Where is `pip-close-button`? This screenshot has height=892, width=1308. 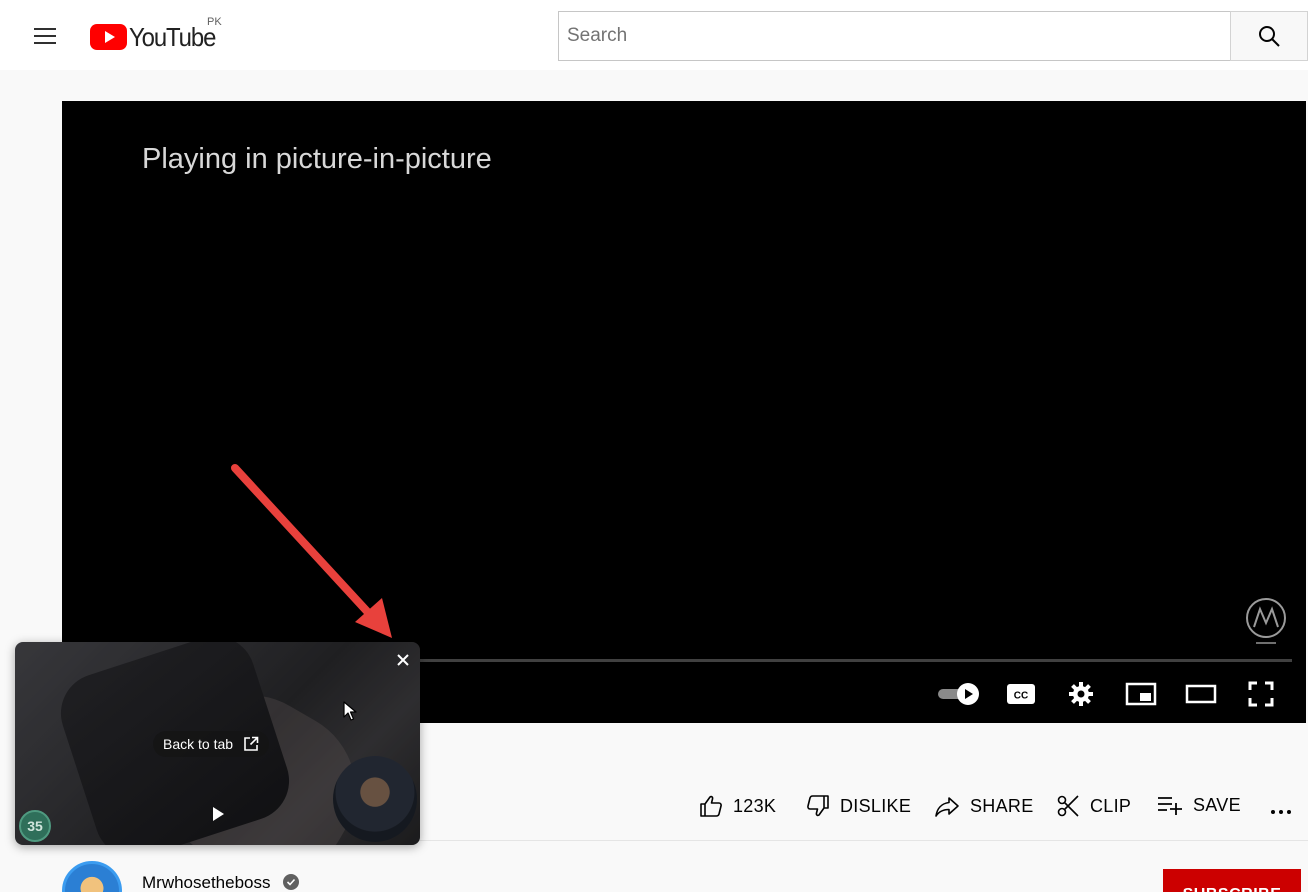 pip-close-button is located at coordinates (403, 660).